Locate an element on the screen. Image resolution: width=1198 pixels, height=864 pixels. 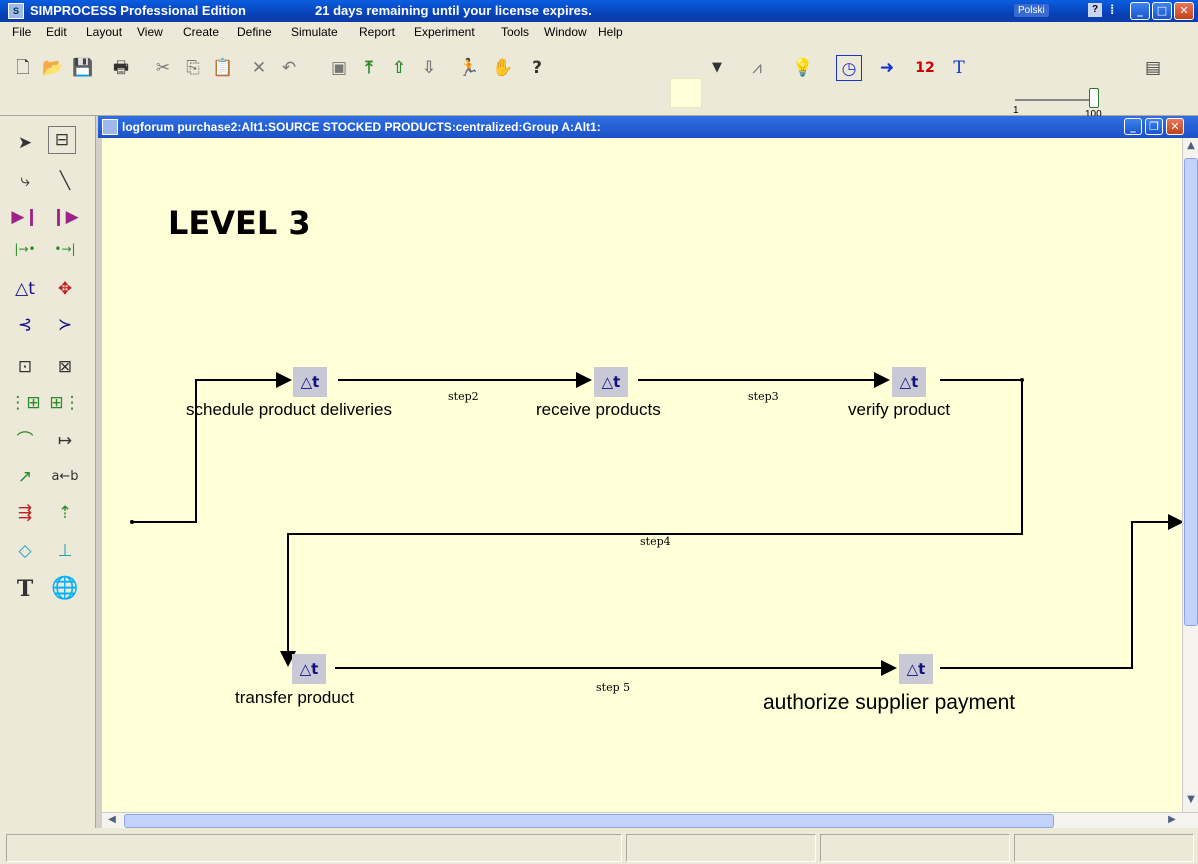
help-icon: ? is located at coordinates (1095, 10).